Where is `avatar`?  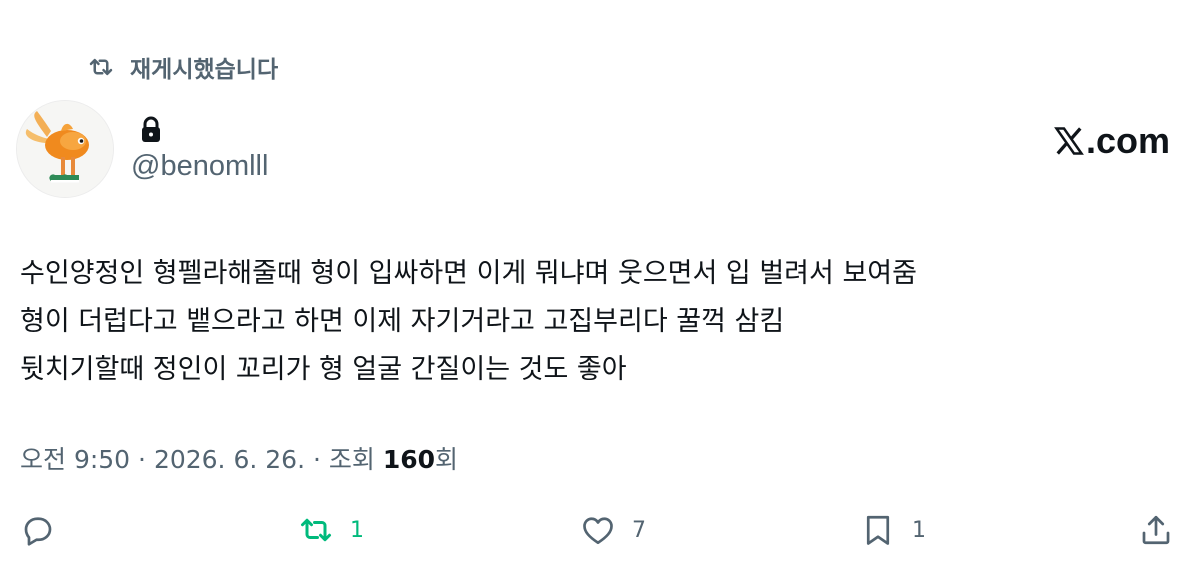 avatar is located at coordinates (65, 149).